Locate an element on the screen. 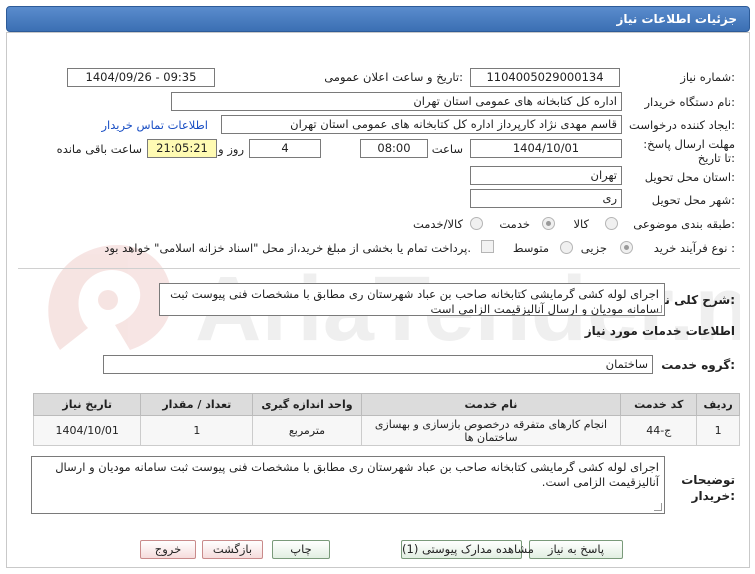  category-option-goods: کالا is located at coordinates (581, 224).